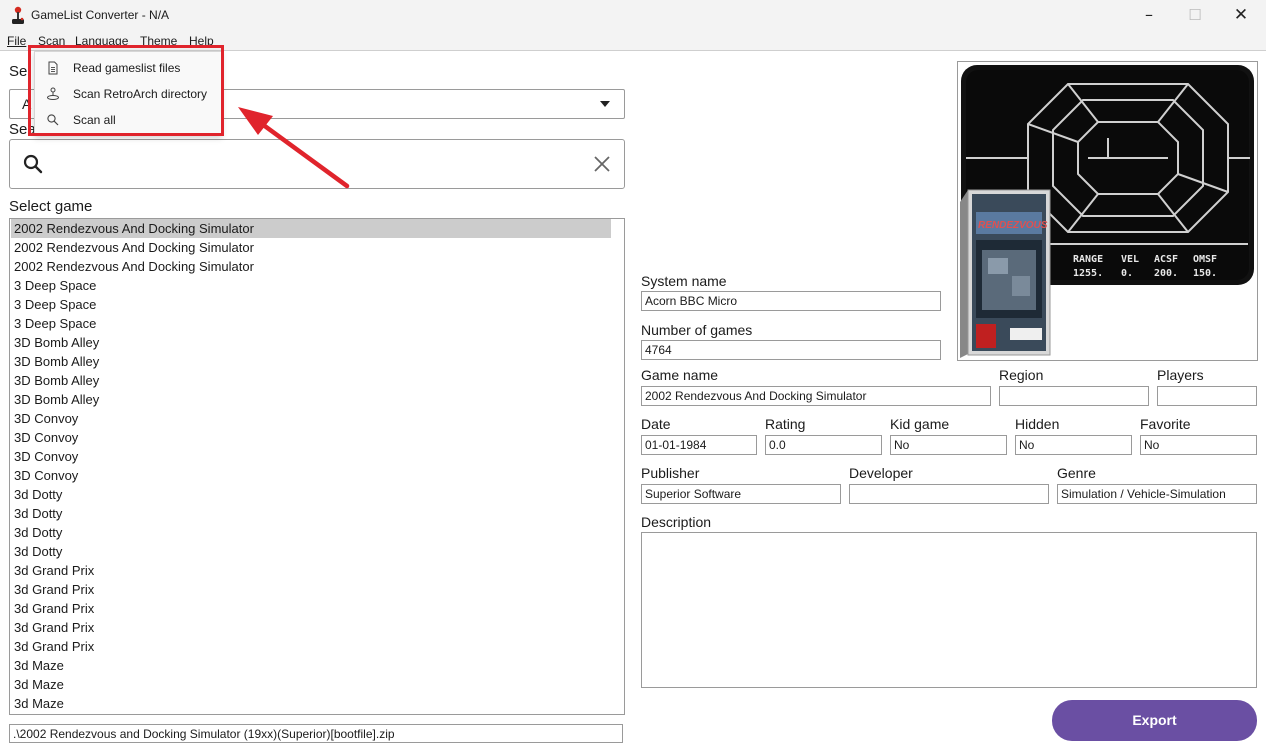 This screenshot has height=753, width=1266. Describe the element at coordinates (676, 522) in the screenshot. I see `description-label: Description` at that location.